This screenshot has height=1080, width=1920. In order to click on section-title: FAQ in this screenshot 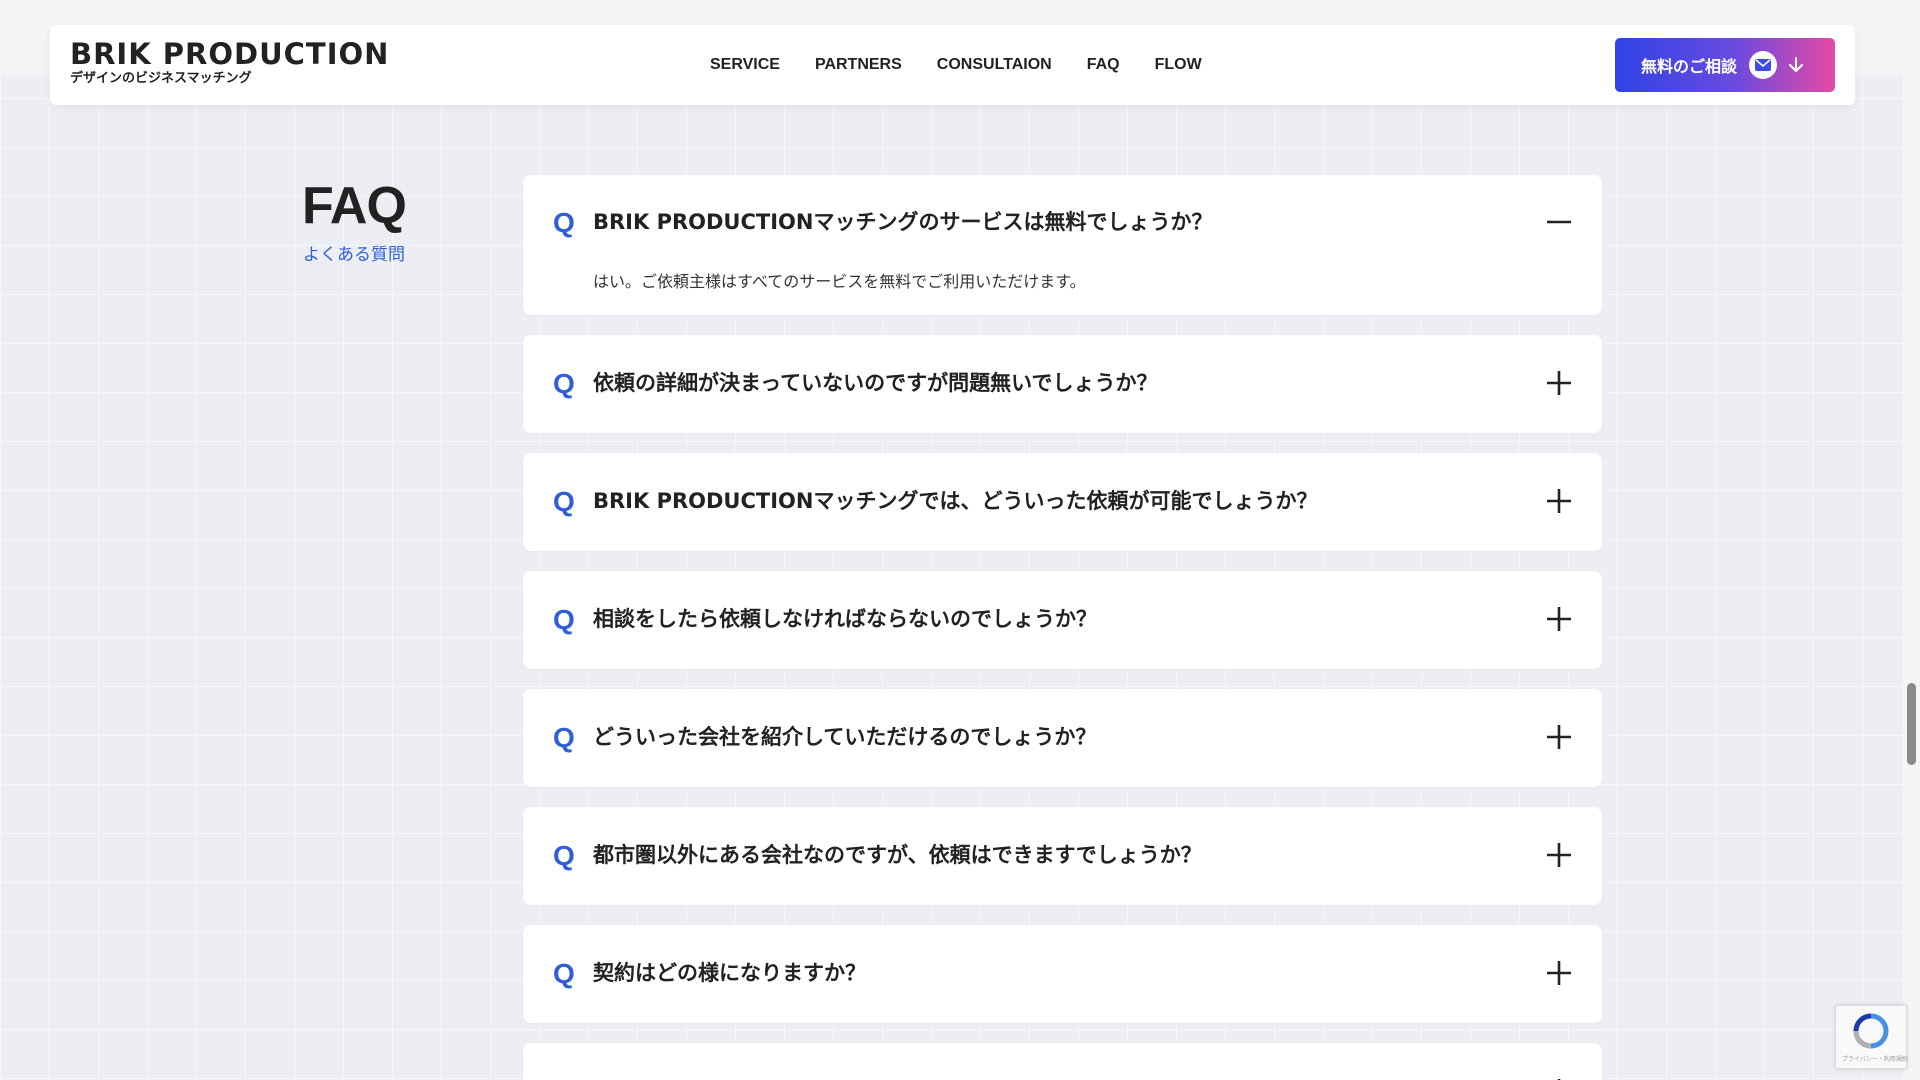, I will do `click(354, 206)`.